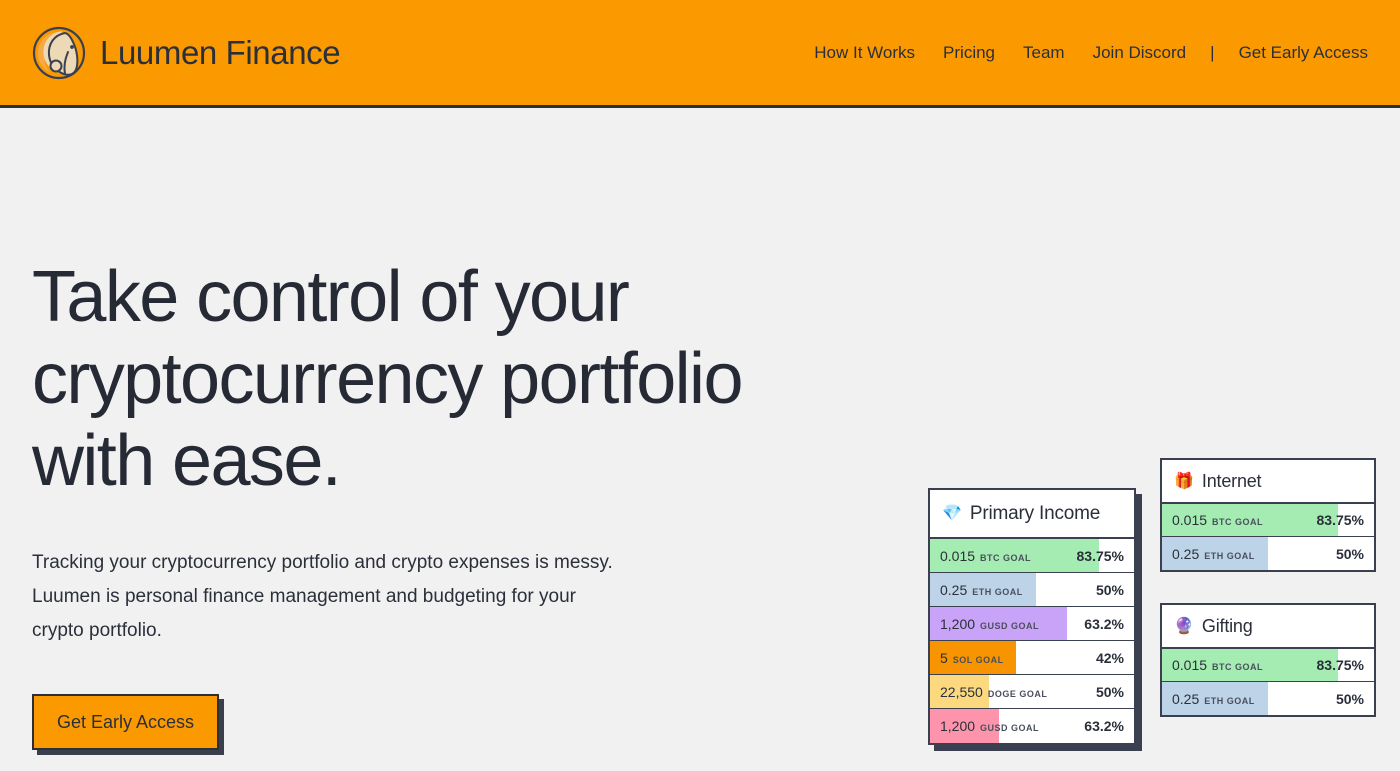 This screenshot has width=1400, height=771. Describe the element at coordinates (1035, 513) in the screenshot. I see `card-title: Primary Income` at that location.